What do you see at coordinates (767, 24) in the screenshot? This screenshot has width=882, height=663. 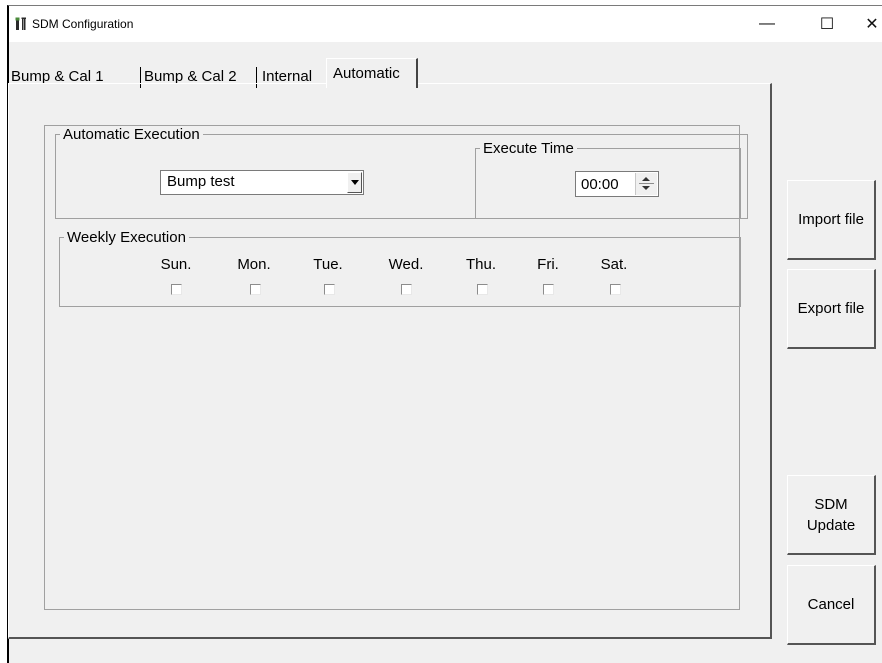 I see `minimize-button: —` at bounding box center [767, 24].